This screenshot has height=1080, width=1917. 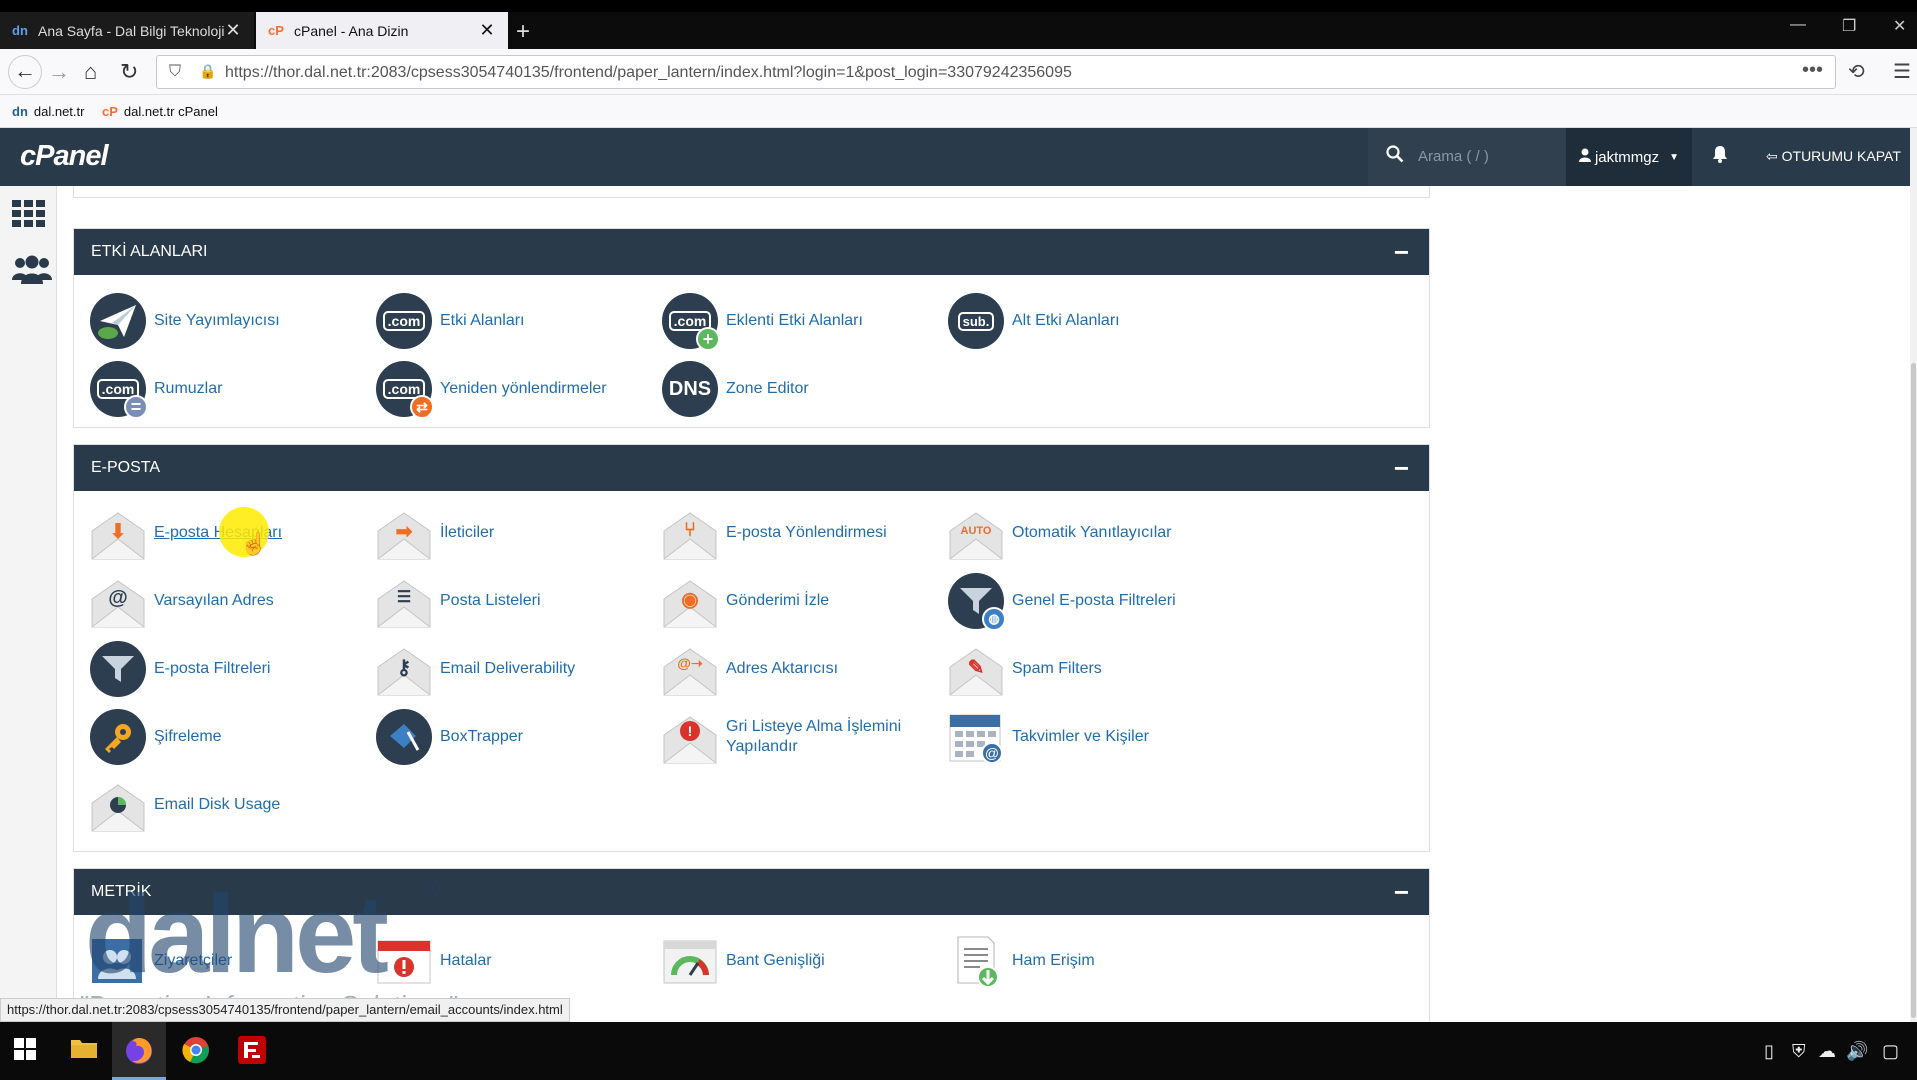 I want to click on section-title: E-POSTA, so click(x=126, y=467).